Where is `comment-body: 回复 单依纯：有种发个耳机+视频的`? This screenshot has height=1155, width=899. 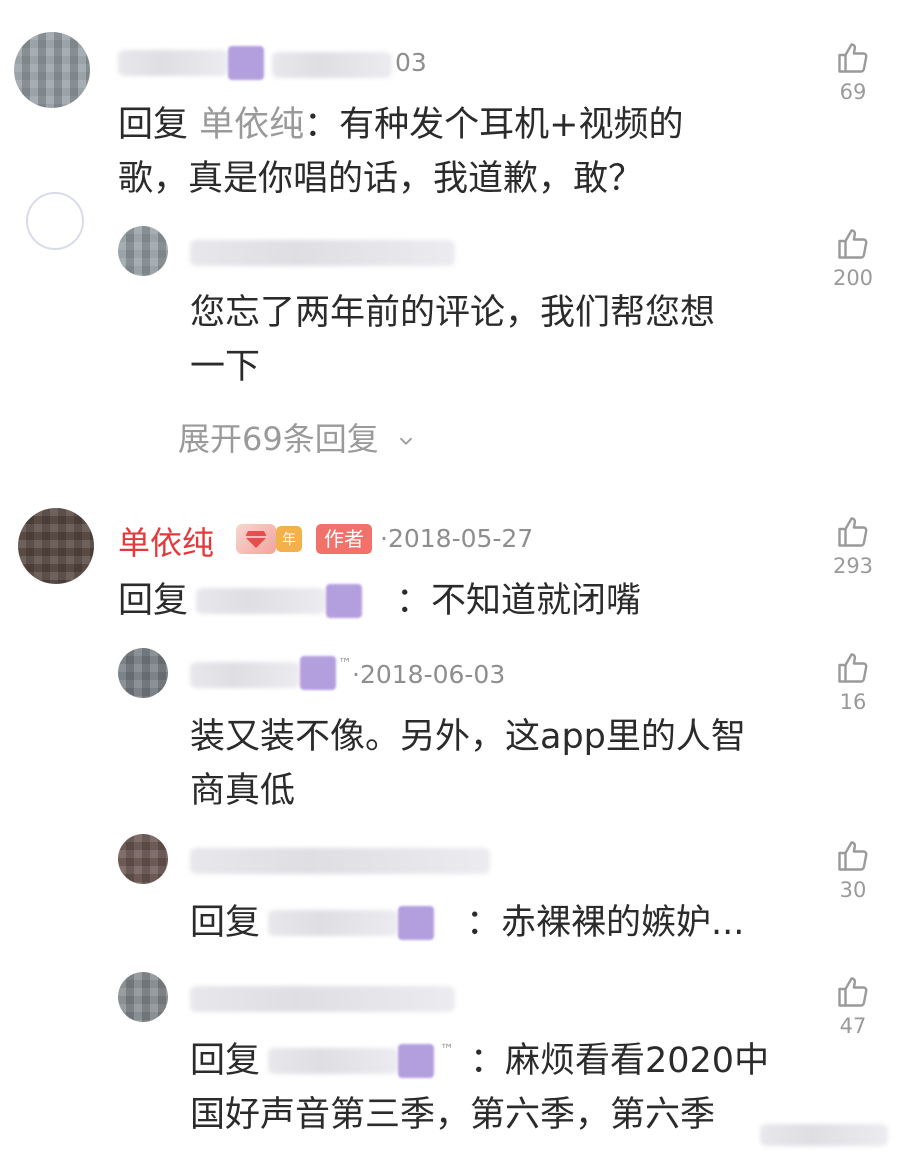 comment-body: 回复 单依纯：有种发个耳机+视频的 is located at coordinates (401, 125).